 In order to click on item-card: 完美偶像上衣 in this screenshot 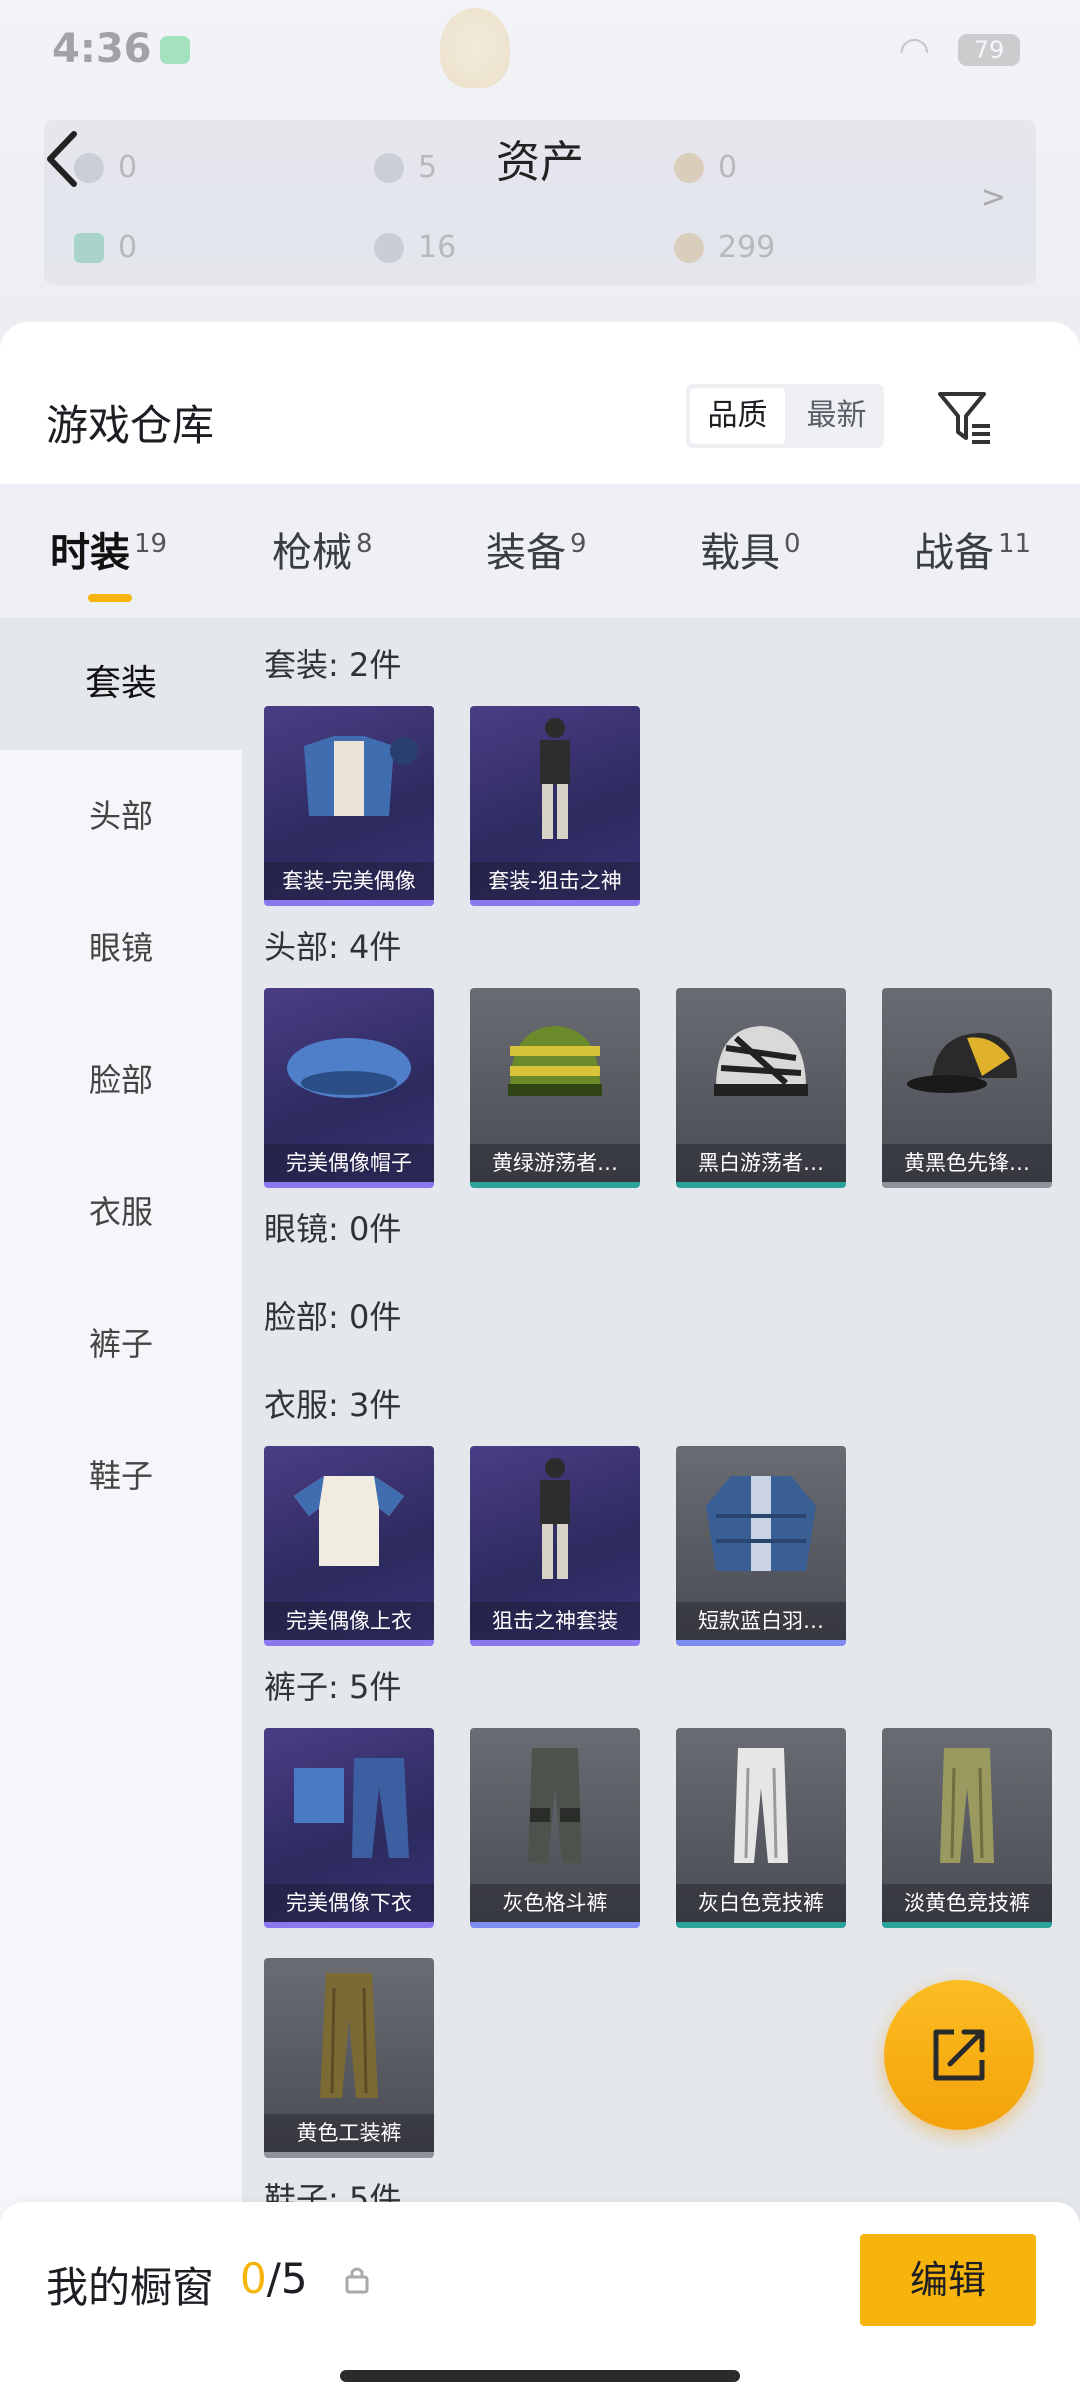, I will do `click(349, 1546)`.